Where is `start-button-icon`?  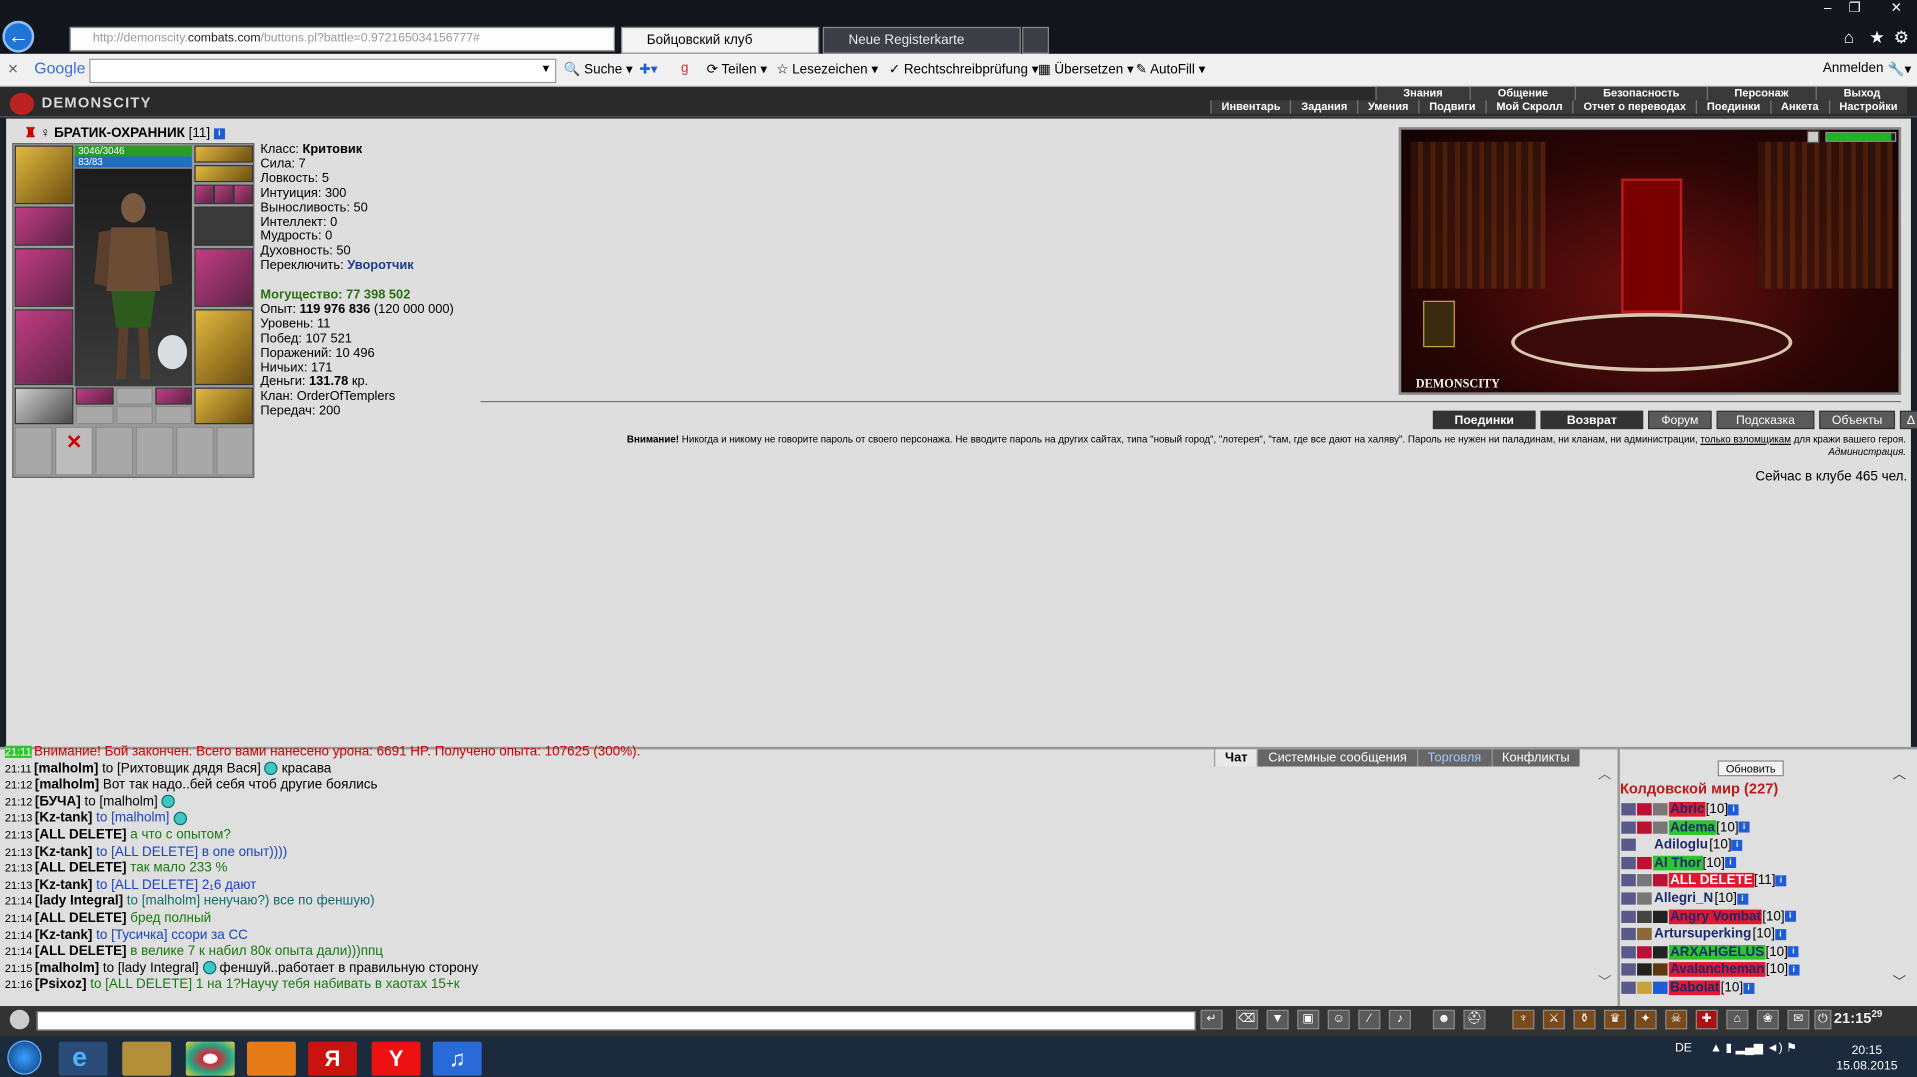 start-button-icon is located at coordinates (24, 1057).